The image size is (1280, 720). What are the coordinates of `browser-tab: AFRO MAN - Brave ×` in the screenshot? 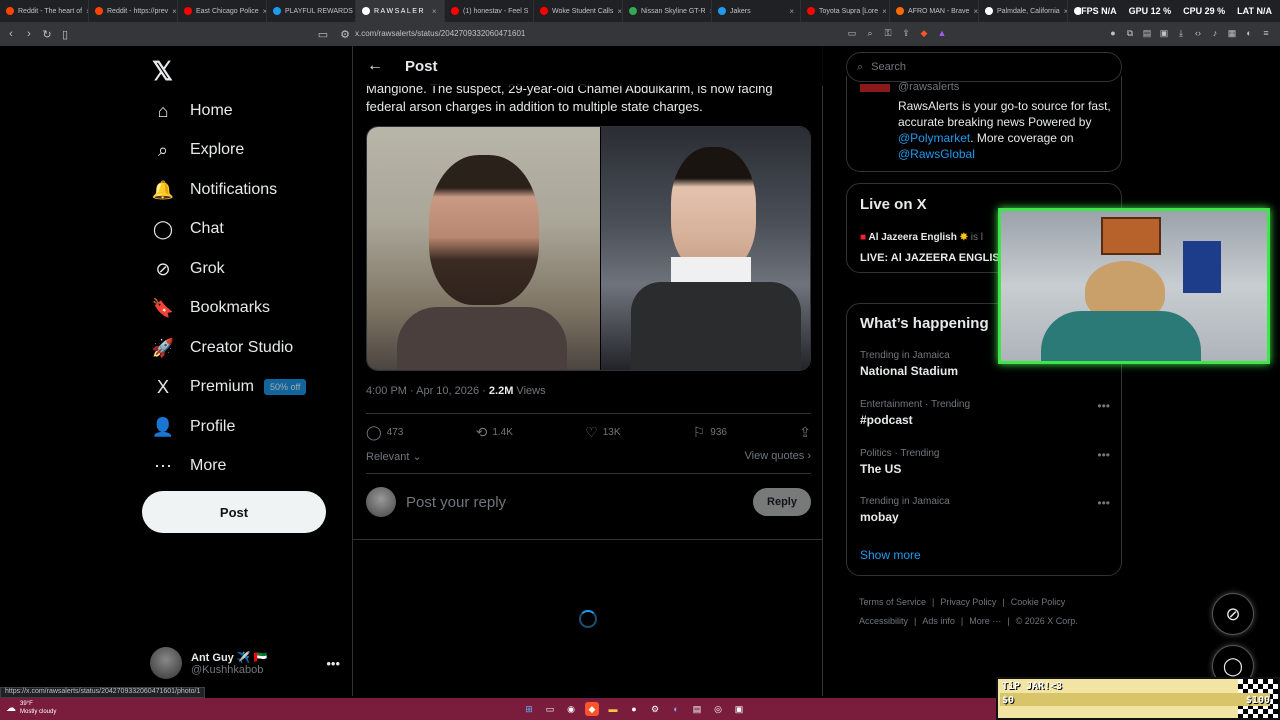 It's located at (934, 11).